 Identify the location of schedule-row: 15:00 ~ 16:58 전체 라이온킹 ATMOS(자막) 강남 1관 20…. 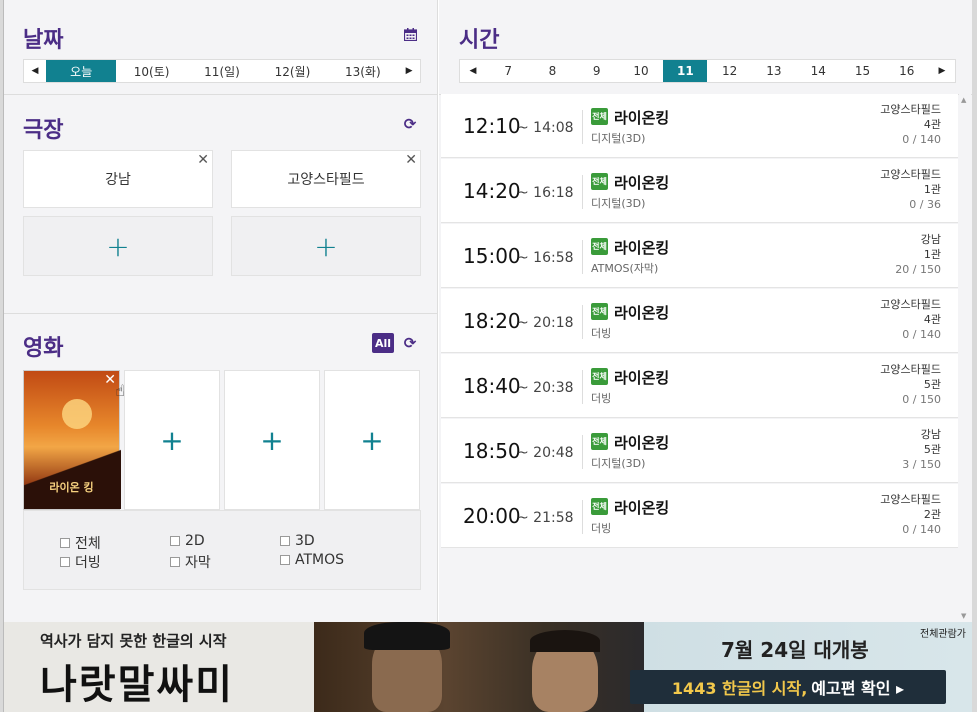
(699, 256).